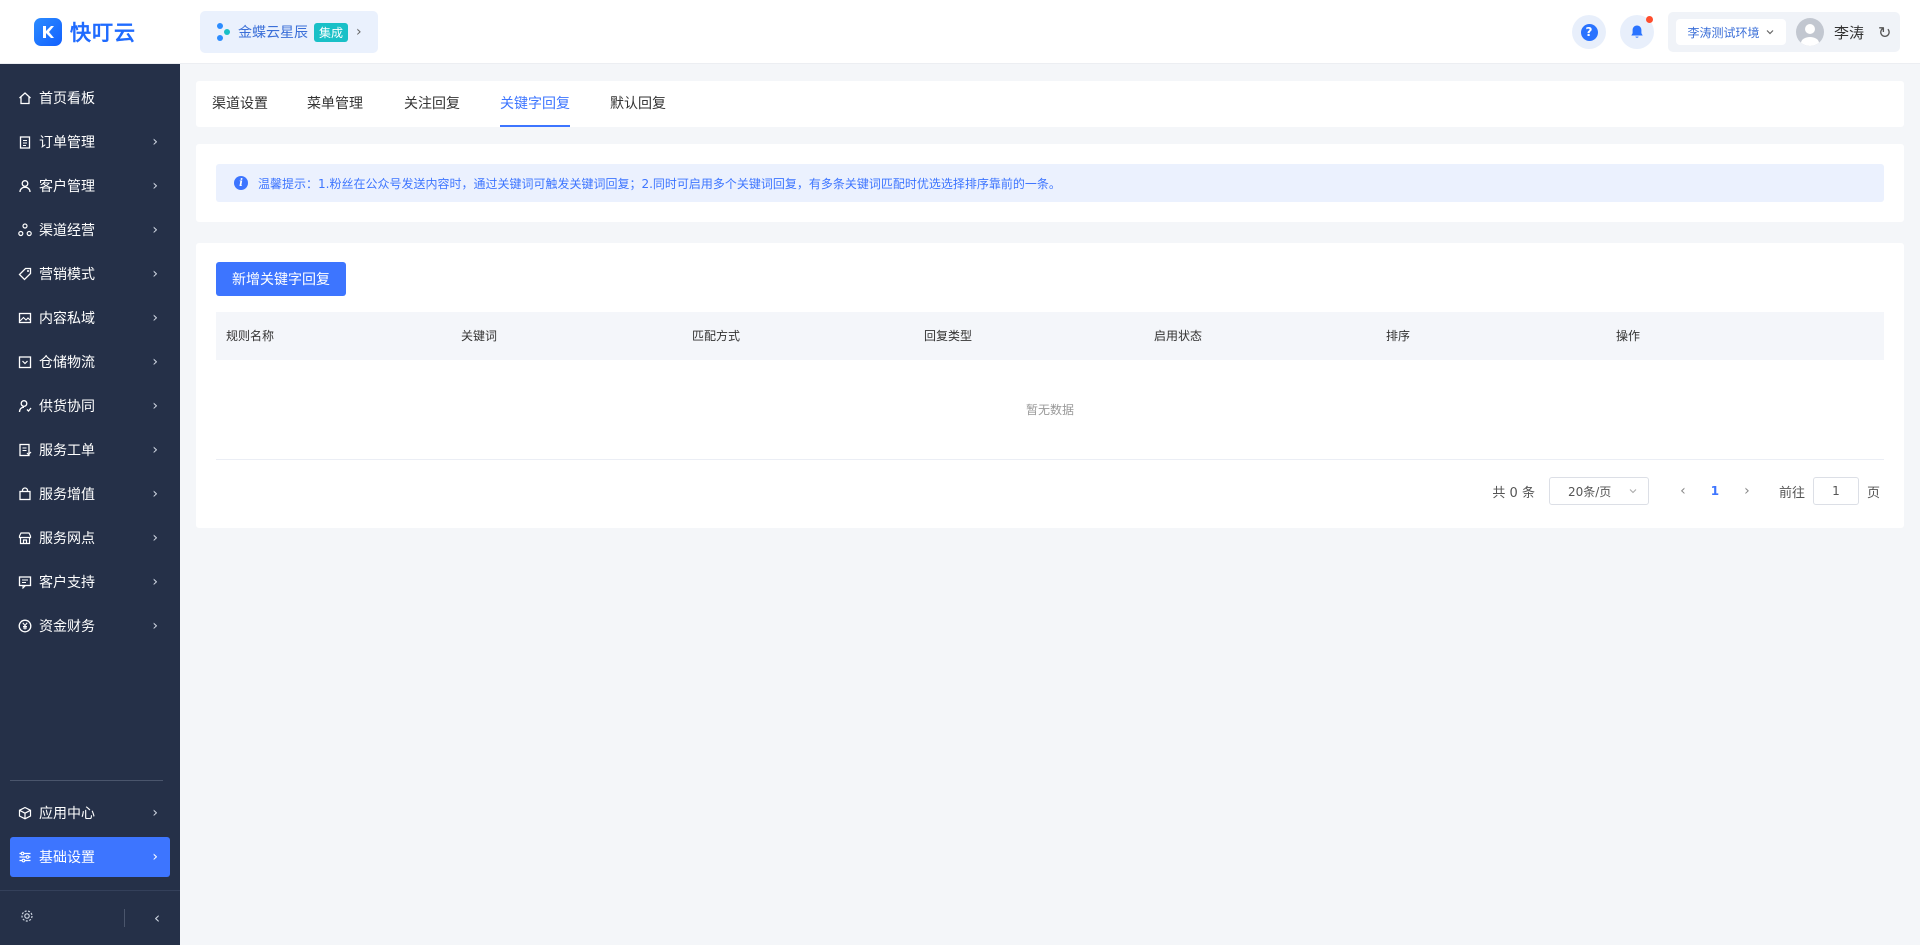  Describe the element at coordinates (1050, 336) in the screenshot. I see `table-header: 规则名称 关键词 匹配方式 回复类型 启用状态 排序 操作` at that location.